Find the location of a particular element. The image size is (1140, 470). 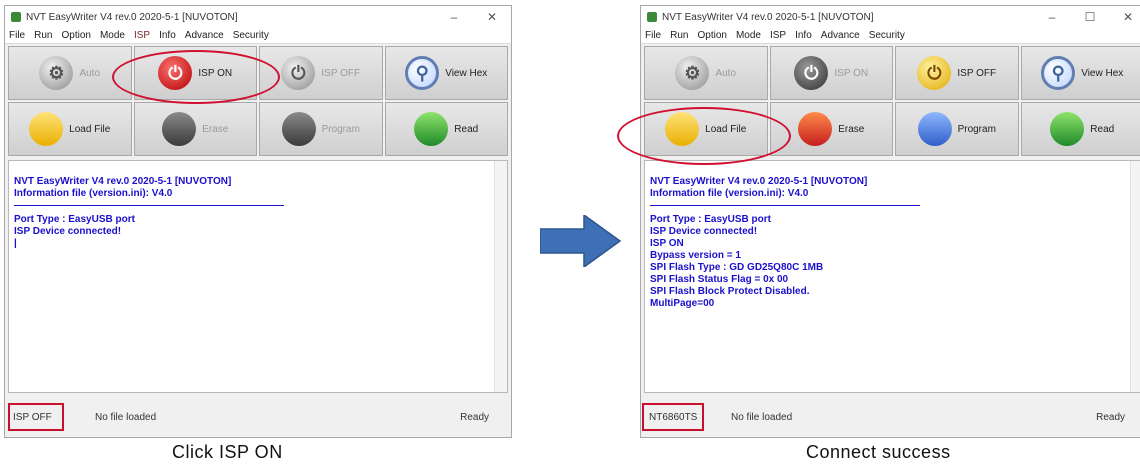

device-name-highlight is located at coordinates (673, 417).